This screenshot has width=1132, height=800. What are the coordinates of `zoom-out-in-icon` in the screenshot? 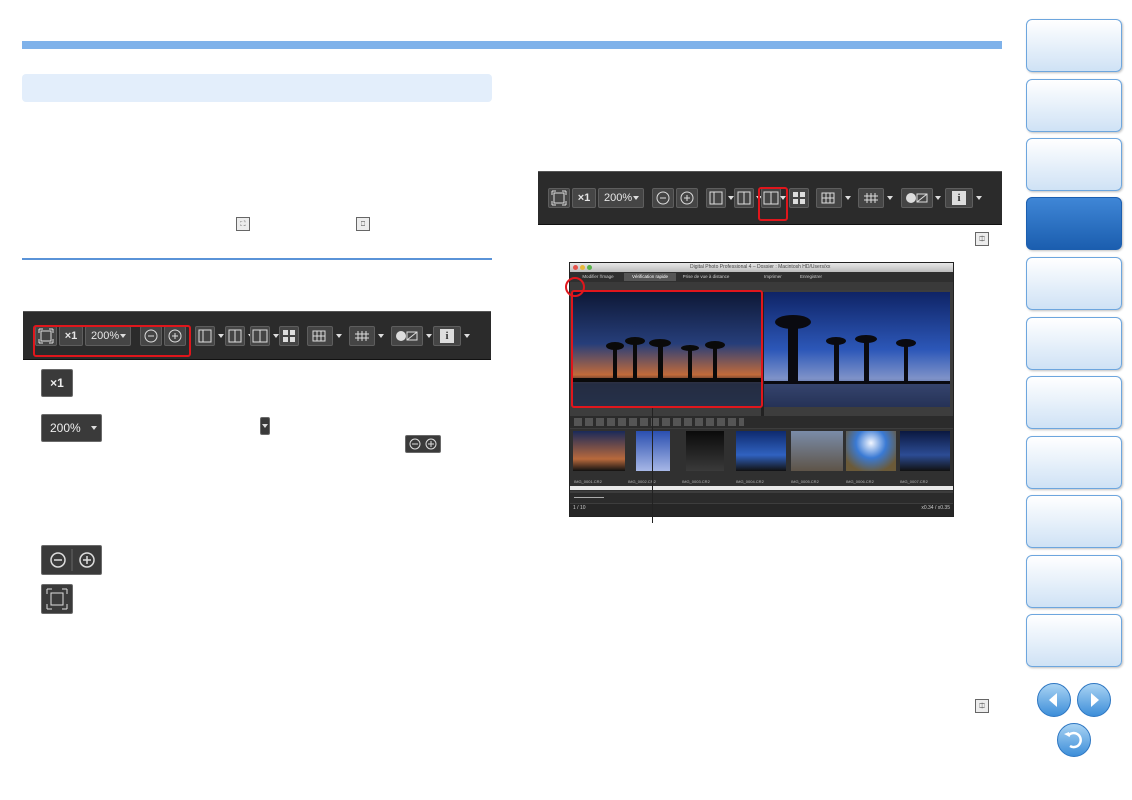 It's located at (71, 560).